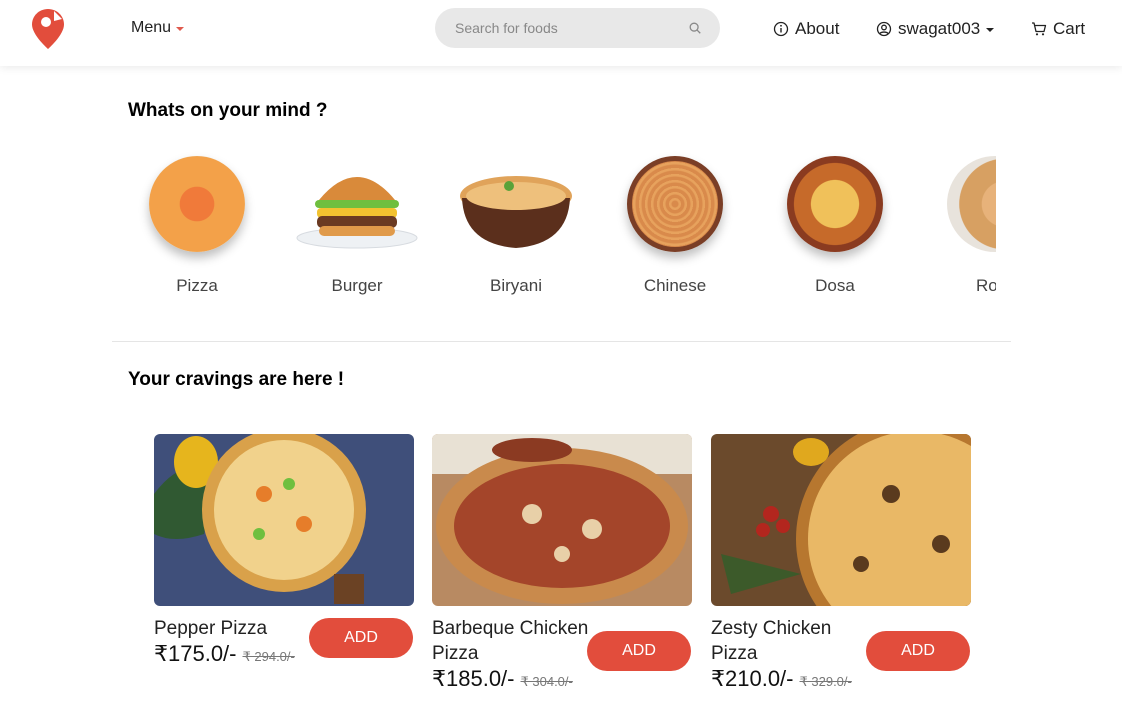 The width and height of the screenshot is (1122, 723). Describe the element at coordinates (357, 213) in the screenshot. I see `burger-image` at that location.